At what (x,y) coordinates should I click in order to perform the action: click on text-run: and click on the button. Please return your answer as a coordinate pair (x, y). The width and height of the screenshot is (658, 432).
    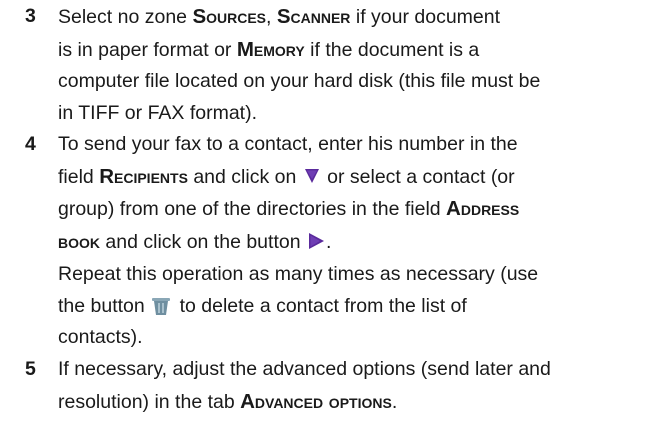
    Looking at the image, I should click on (203, 242).